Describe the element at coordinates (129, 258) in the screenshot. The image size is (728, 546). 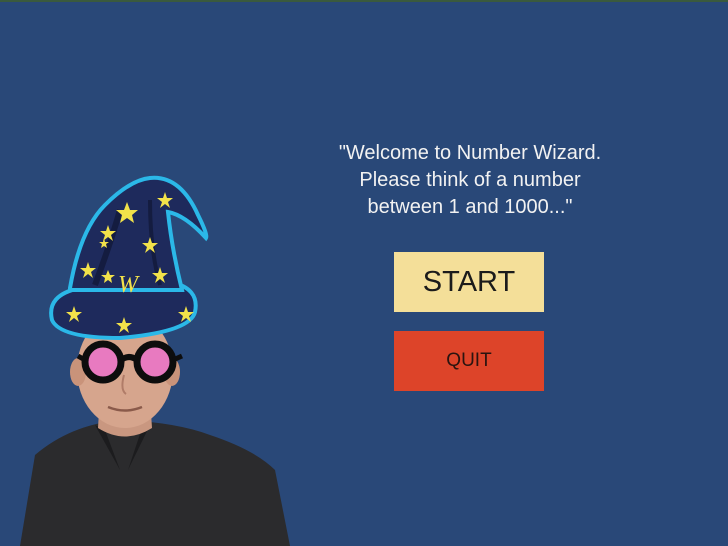
I see `wizard-hat-icon: W` at that location.